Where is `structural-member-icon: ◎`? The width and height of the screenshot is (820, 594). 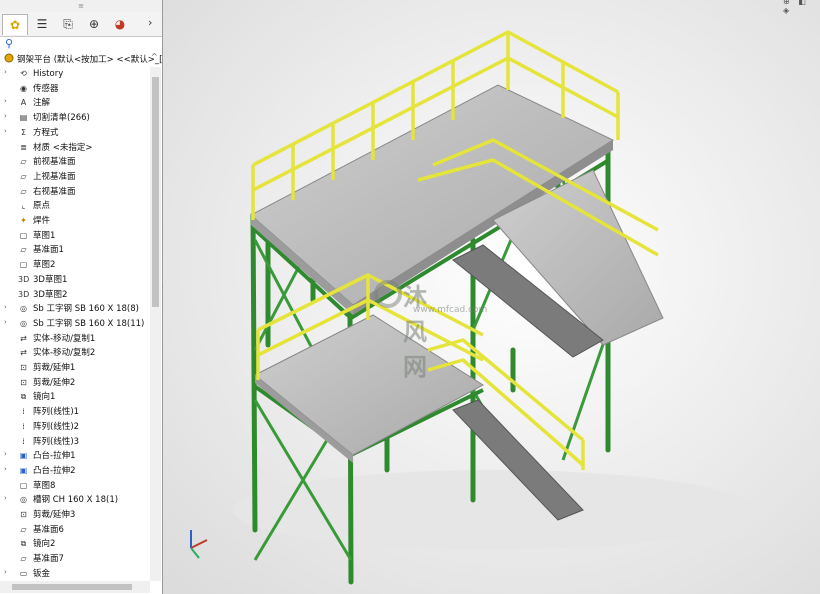
structural-member-icon: ◎ is located at coordinates (23, 309).